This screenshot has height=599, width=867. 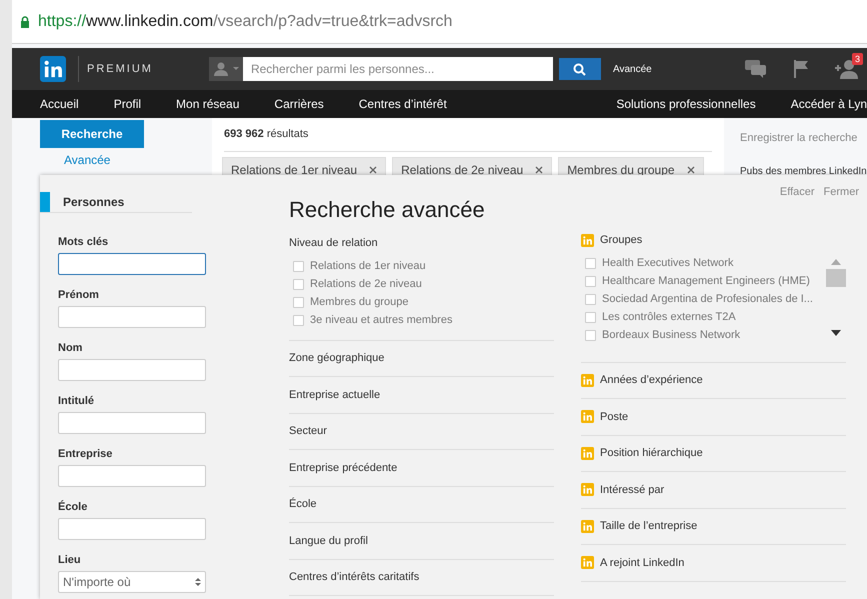 What do you see at coordinates (421, 395) in the screenshot?
I see `filter-section: Entreprise actuelle` at bounding box center [421, 395].